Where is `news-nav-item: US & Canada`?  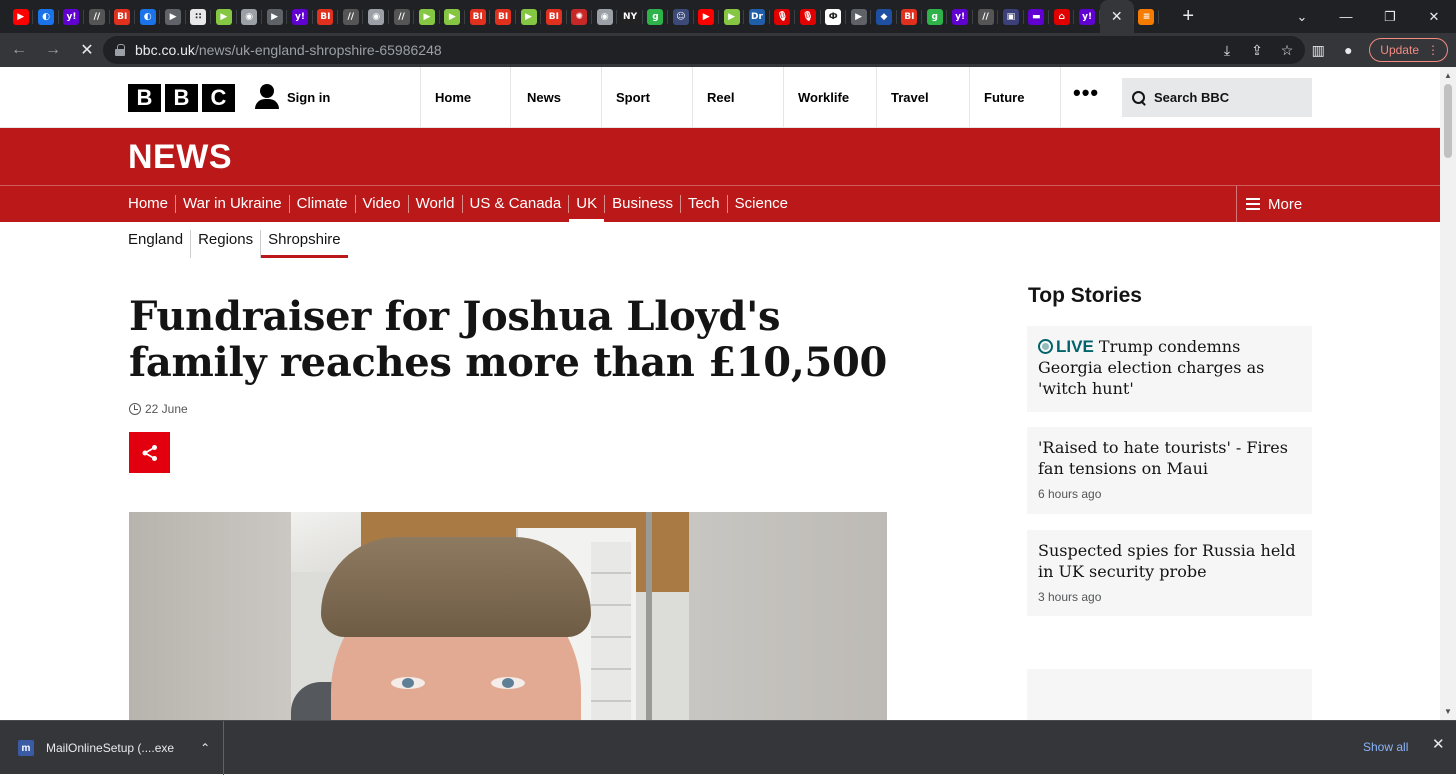
news-nav-item: US & Canada is located at coordinates (516, 204).